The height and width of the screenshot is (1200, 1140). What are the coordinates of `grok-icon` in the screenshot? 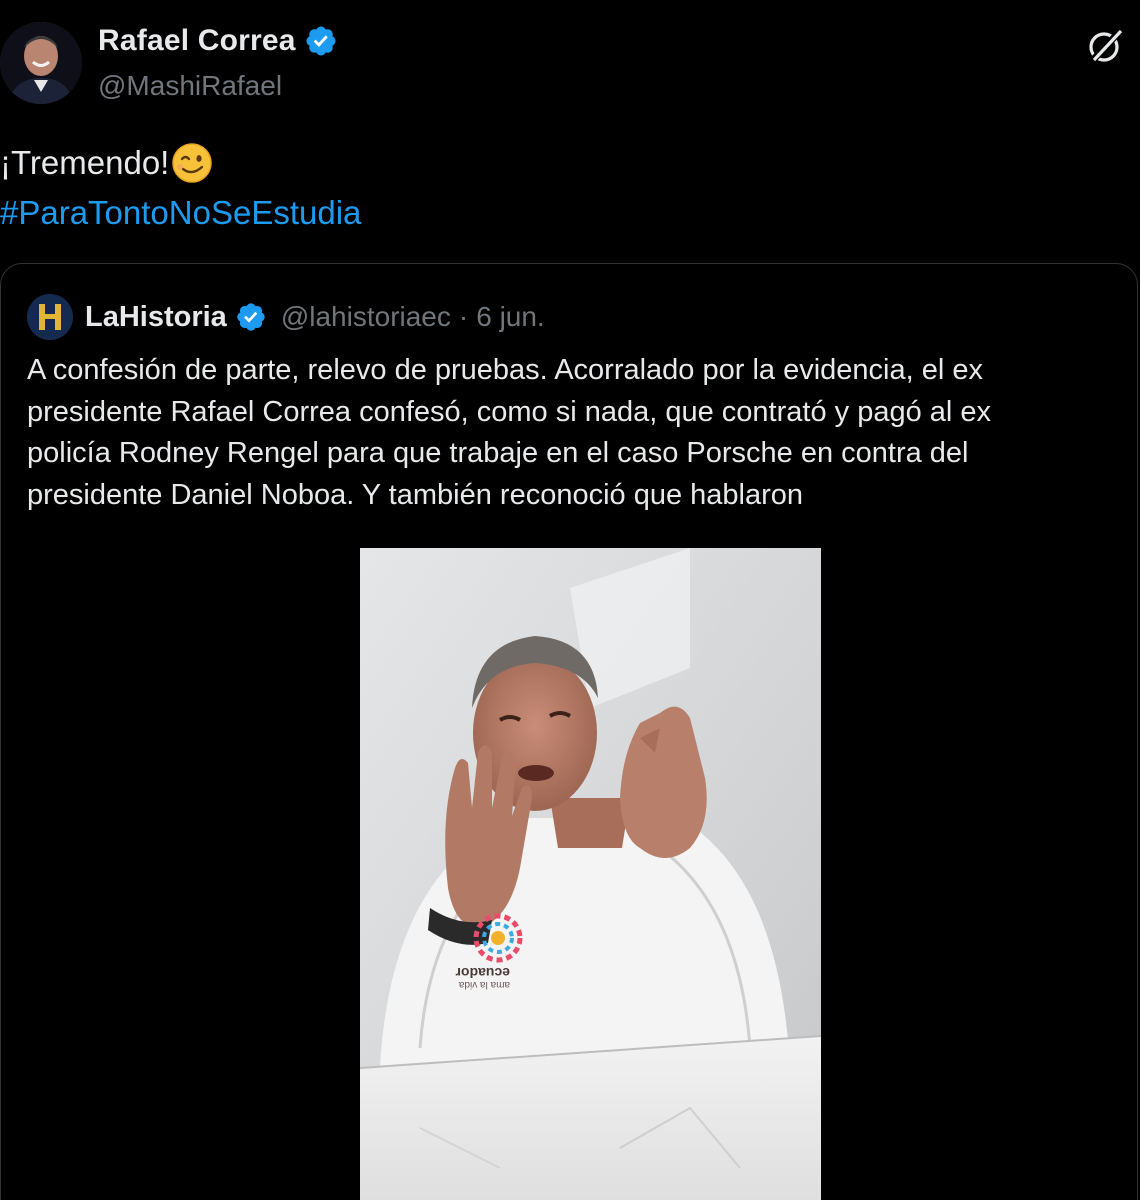 It's located at (1106, 46).